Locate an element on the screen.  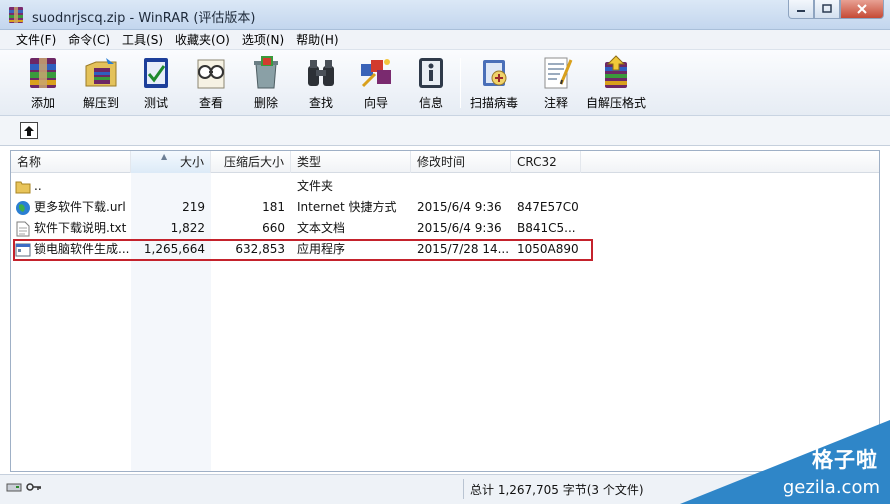
view-label: 查看 is located at coordinates (210, 103).